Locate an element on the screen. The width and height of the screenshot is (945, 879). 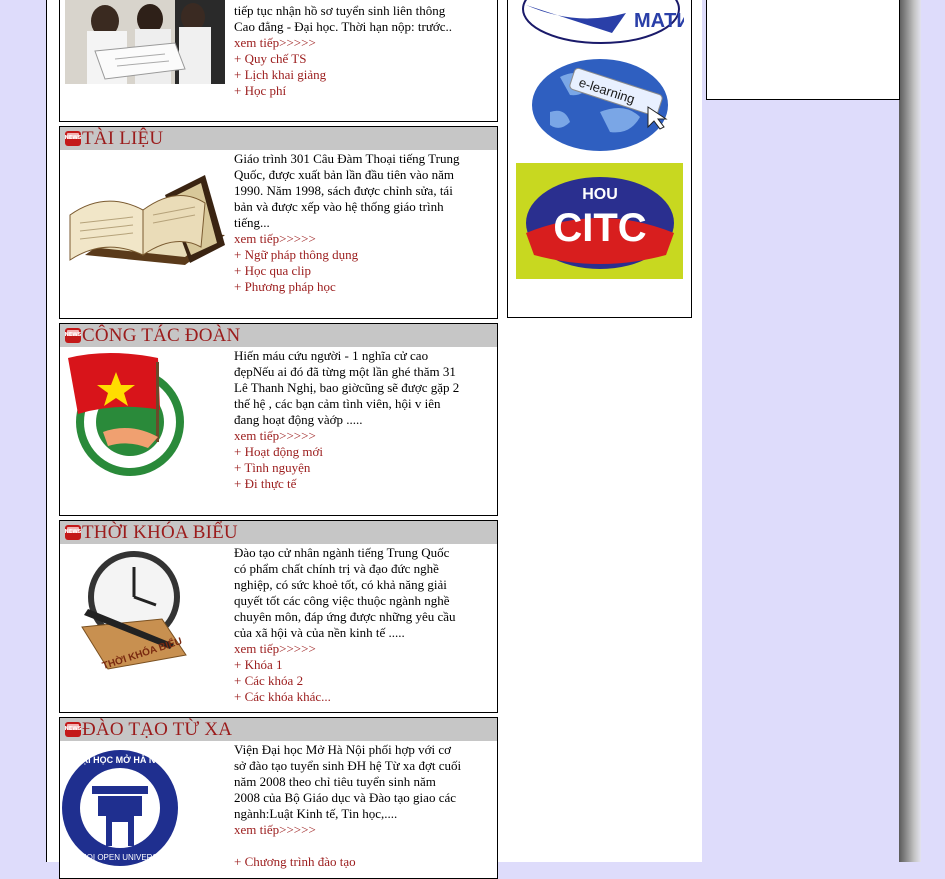
link-hoc-qua-clip: + Học qua clip is located at coordinates (348, 271).